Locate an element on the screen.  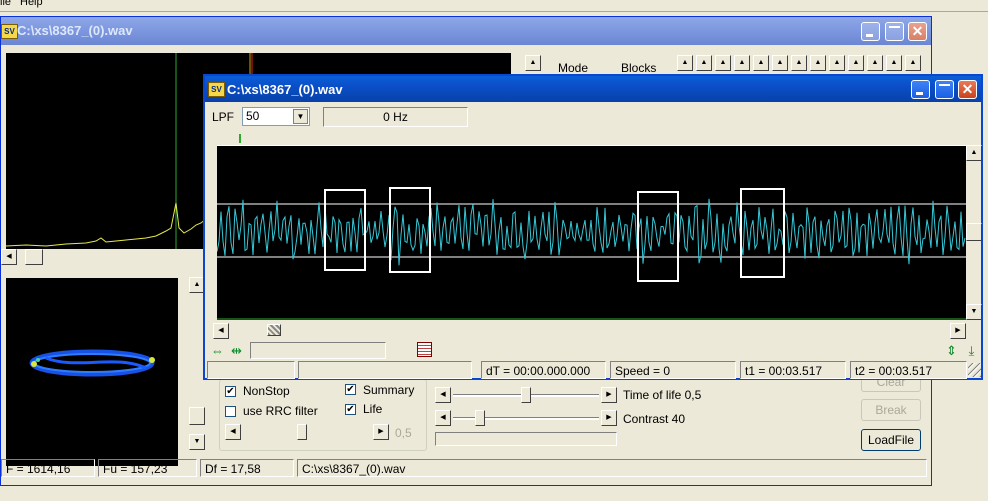
summary-label: Summary is located at coordinates (389, 390).